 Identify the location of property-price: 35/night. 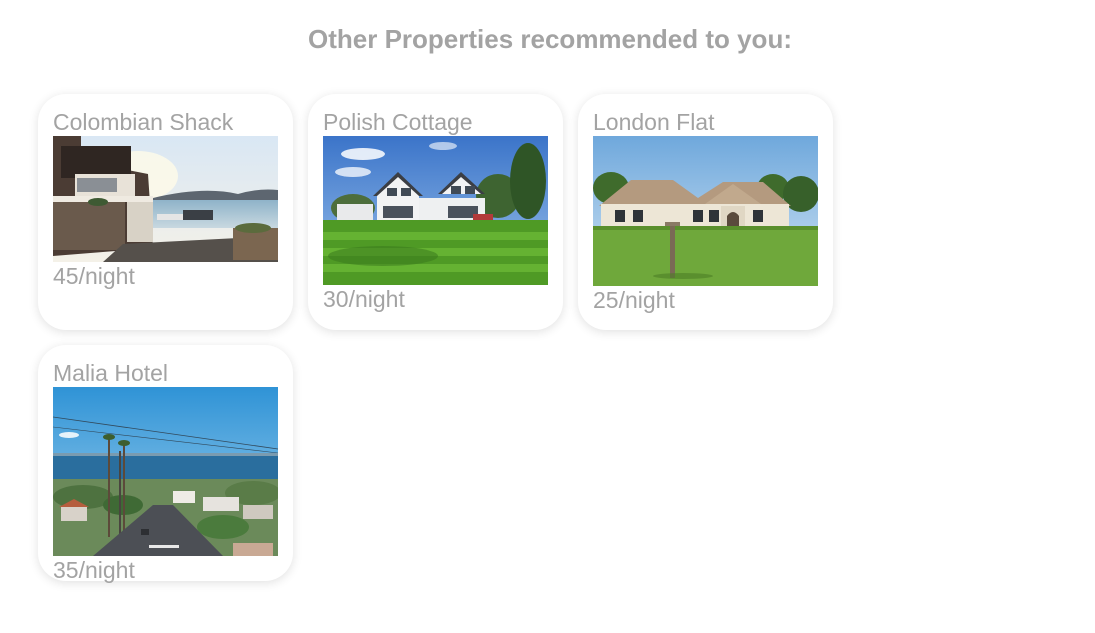
(94, 570).